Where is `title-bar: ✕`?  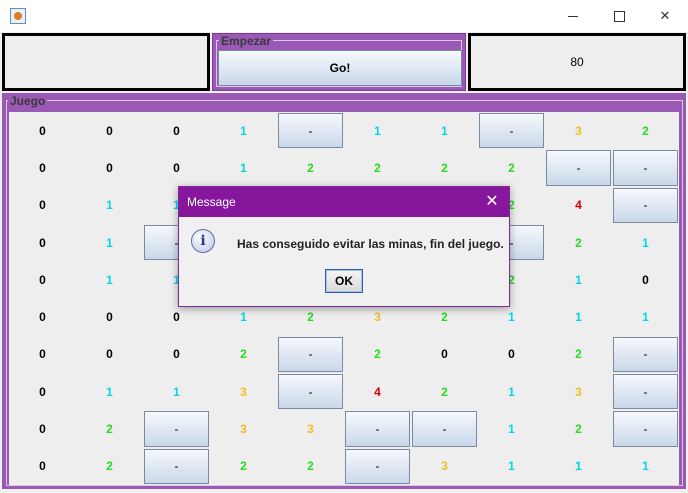 title-bar: ✕ is located at coordinates (344, 16).